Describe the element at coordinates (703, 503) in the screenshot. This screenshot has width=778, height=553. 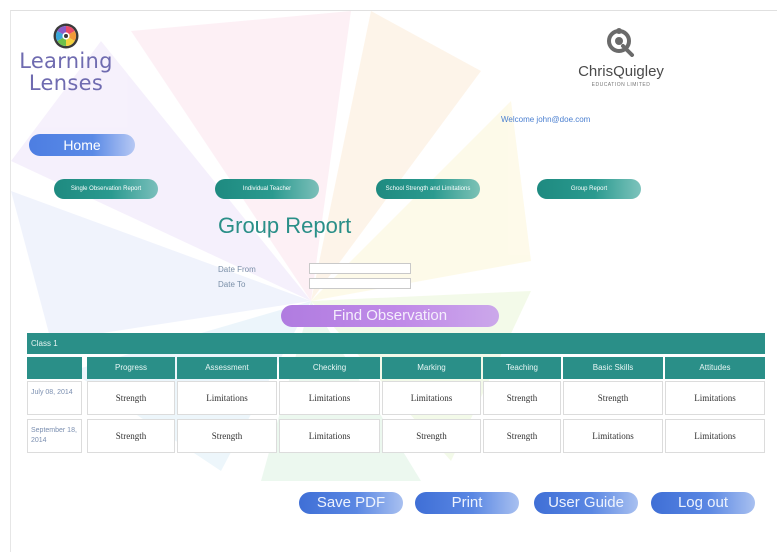
I see `log-out-button: Log out` at that location.